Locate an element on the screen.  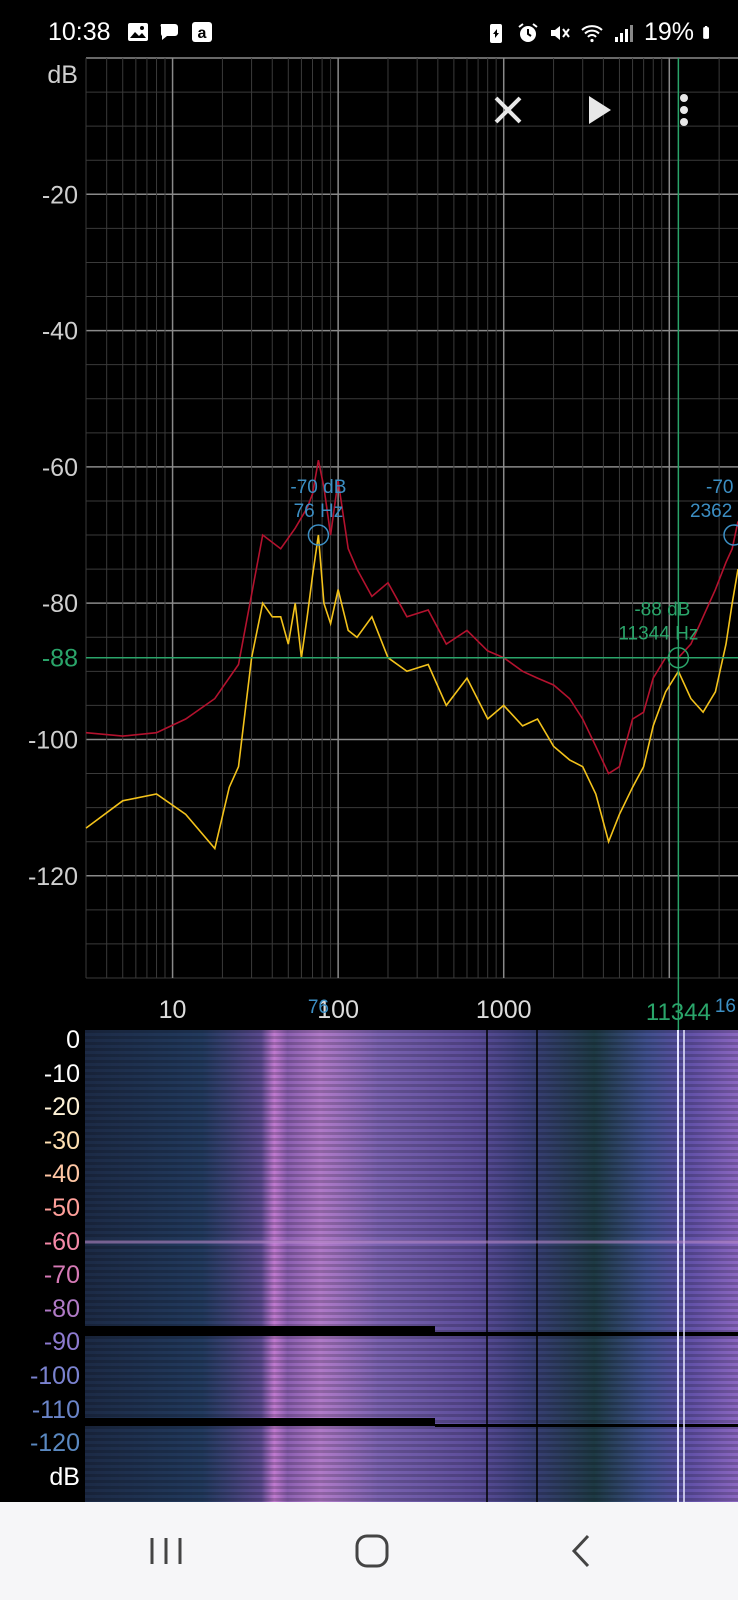
navigation-bar is located at coordinates (369, 1551).